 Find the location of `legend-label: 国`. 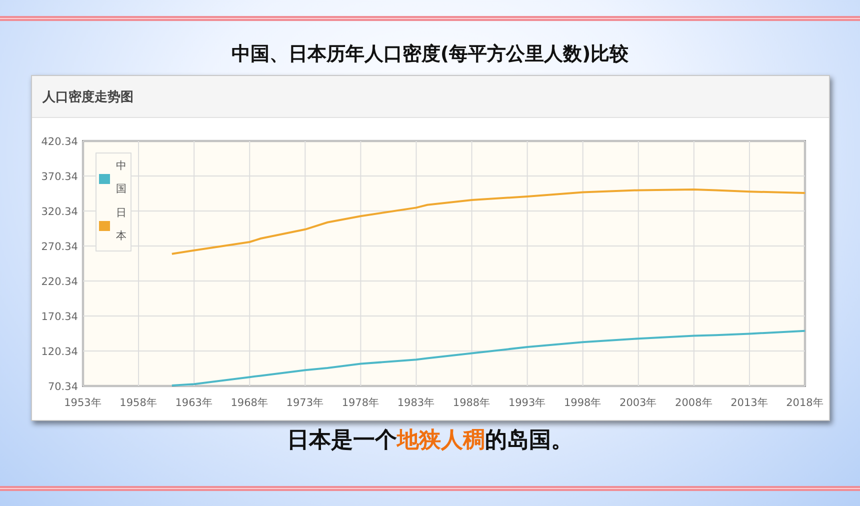

legend-label: 国 is located at coordinates (121, 189).